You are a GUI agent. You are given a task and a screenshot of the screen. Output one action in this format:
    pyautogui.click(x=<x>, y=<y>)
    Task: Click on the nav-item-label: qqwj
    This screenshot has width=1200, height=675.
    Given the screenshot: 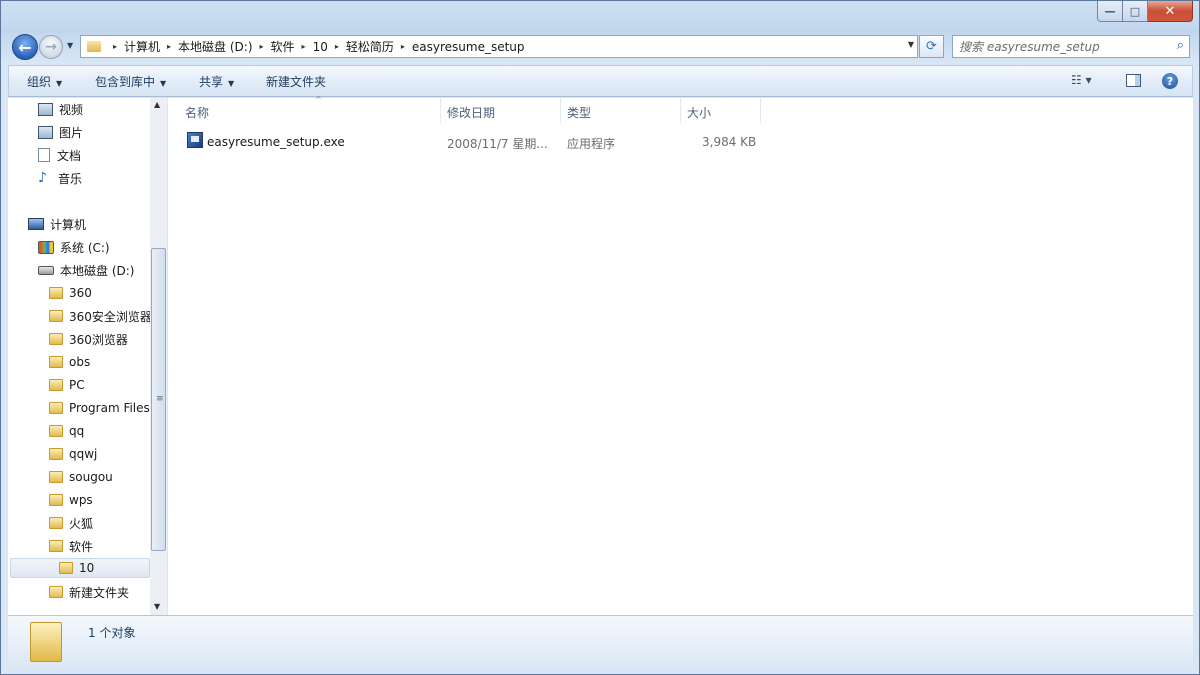 What is the action you would take?
    pyautogui.click(x=83, y=454)
    